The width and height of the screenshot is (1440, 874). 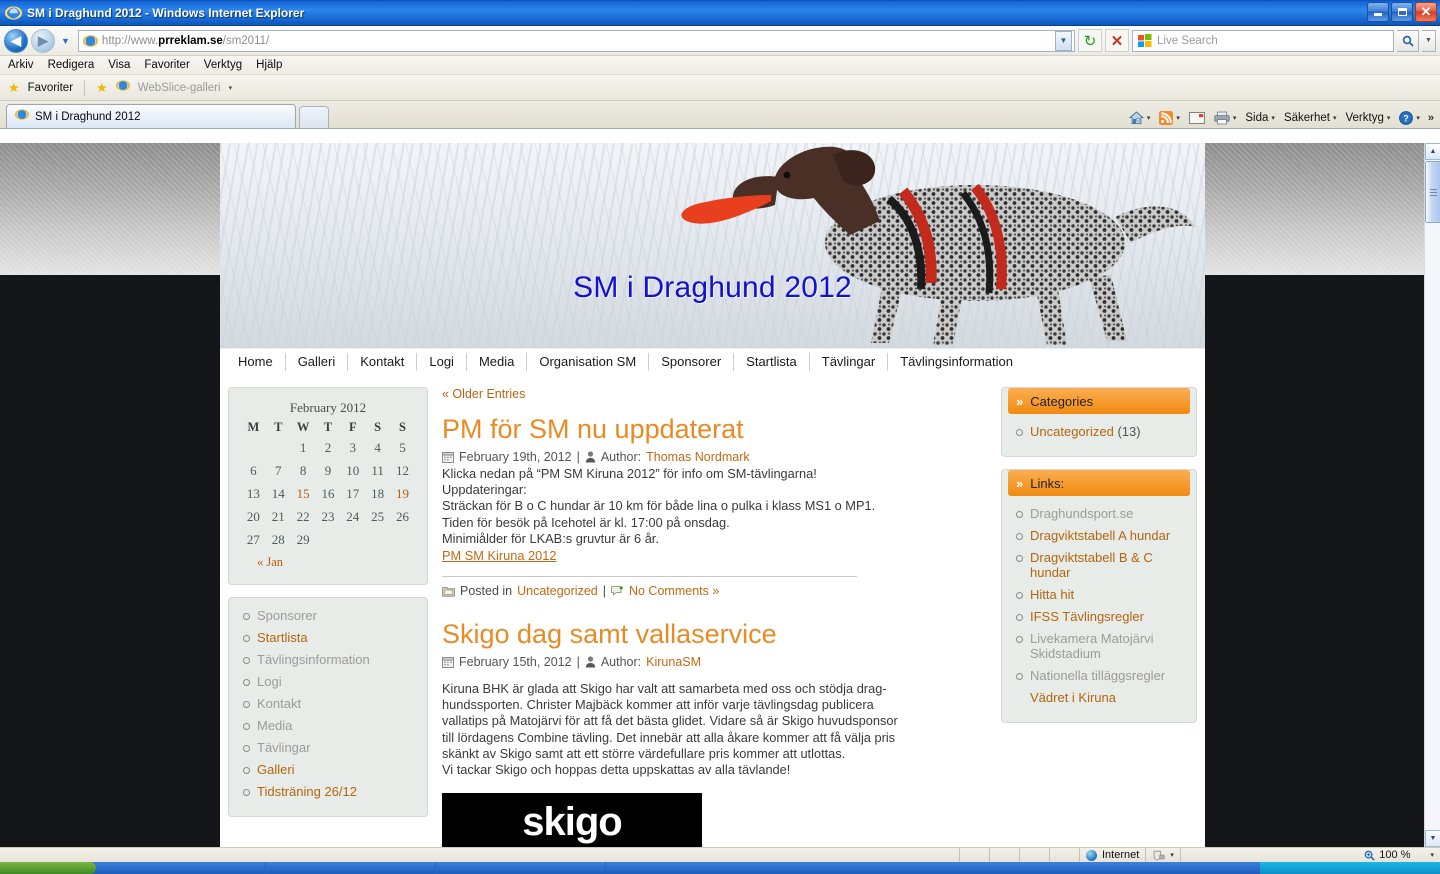 I want to click on favorites-button-label: Favoriter, so click(x=50, y=88).